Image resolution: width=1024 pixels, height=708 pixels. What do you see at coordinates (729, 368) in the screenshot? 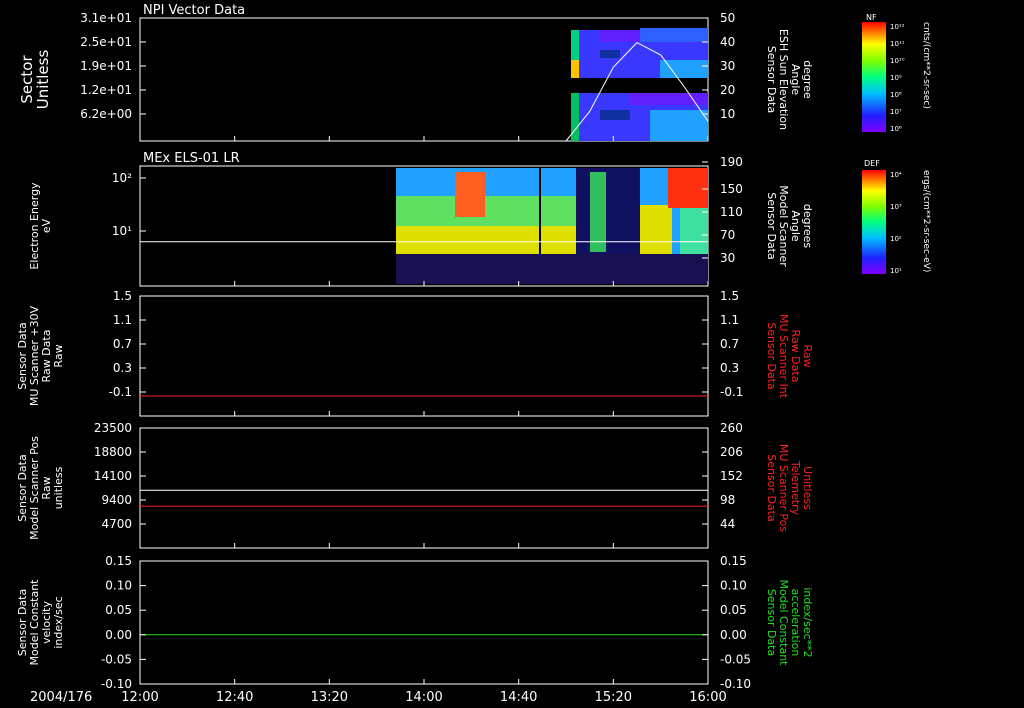
I see `y-tick-label-right: 0.3` at bounding box center [729, 368].